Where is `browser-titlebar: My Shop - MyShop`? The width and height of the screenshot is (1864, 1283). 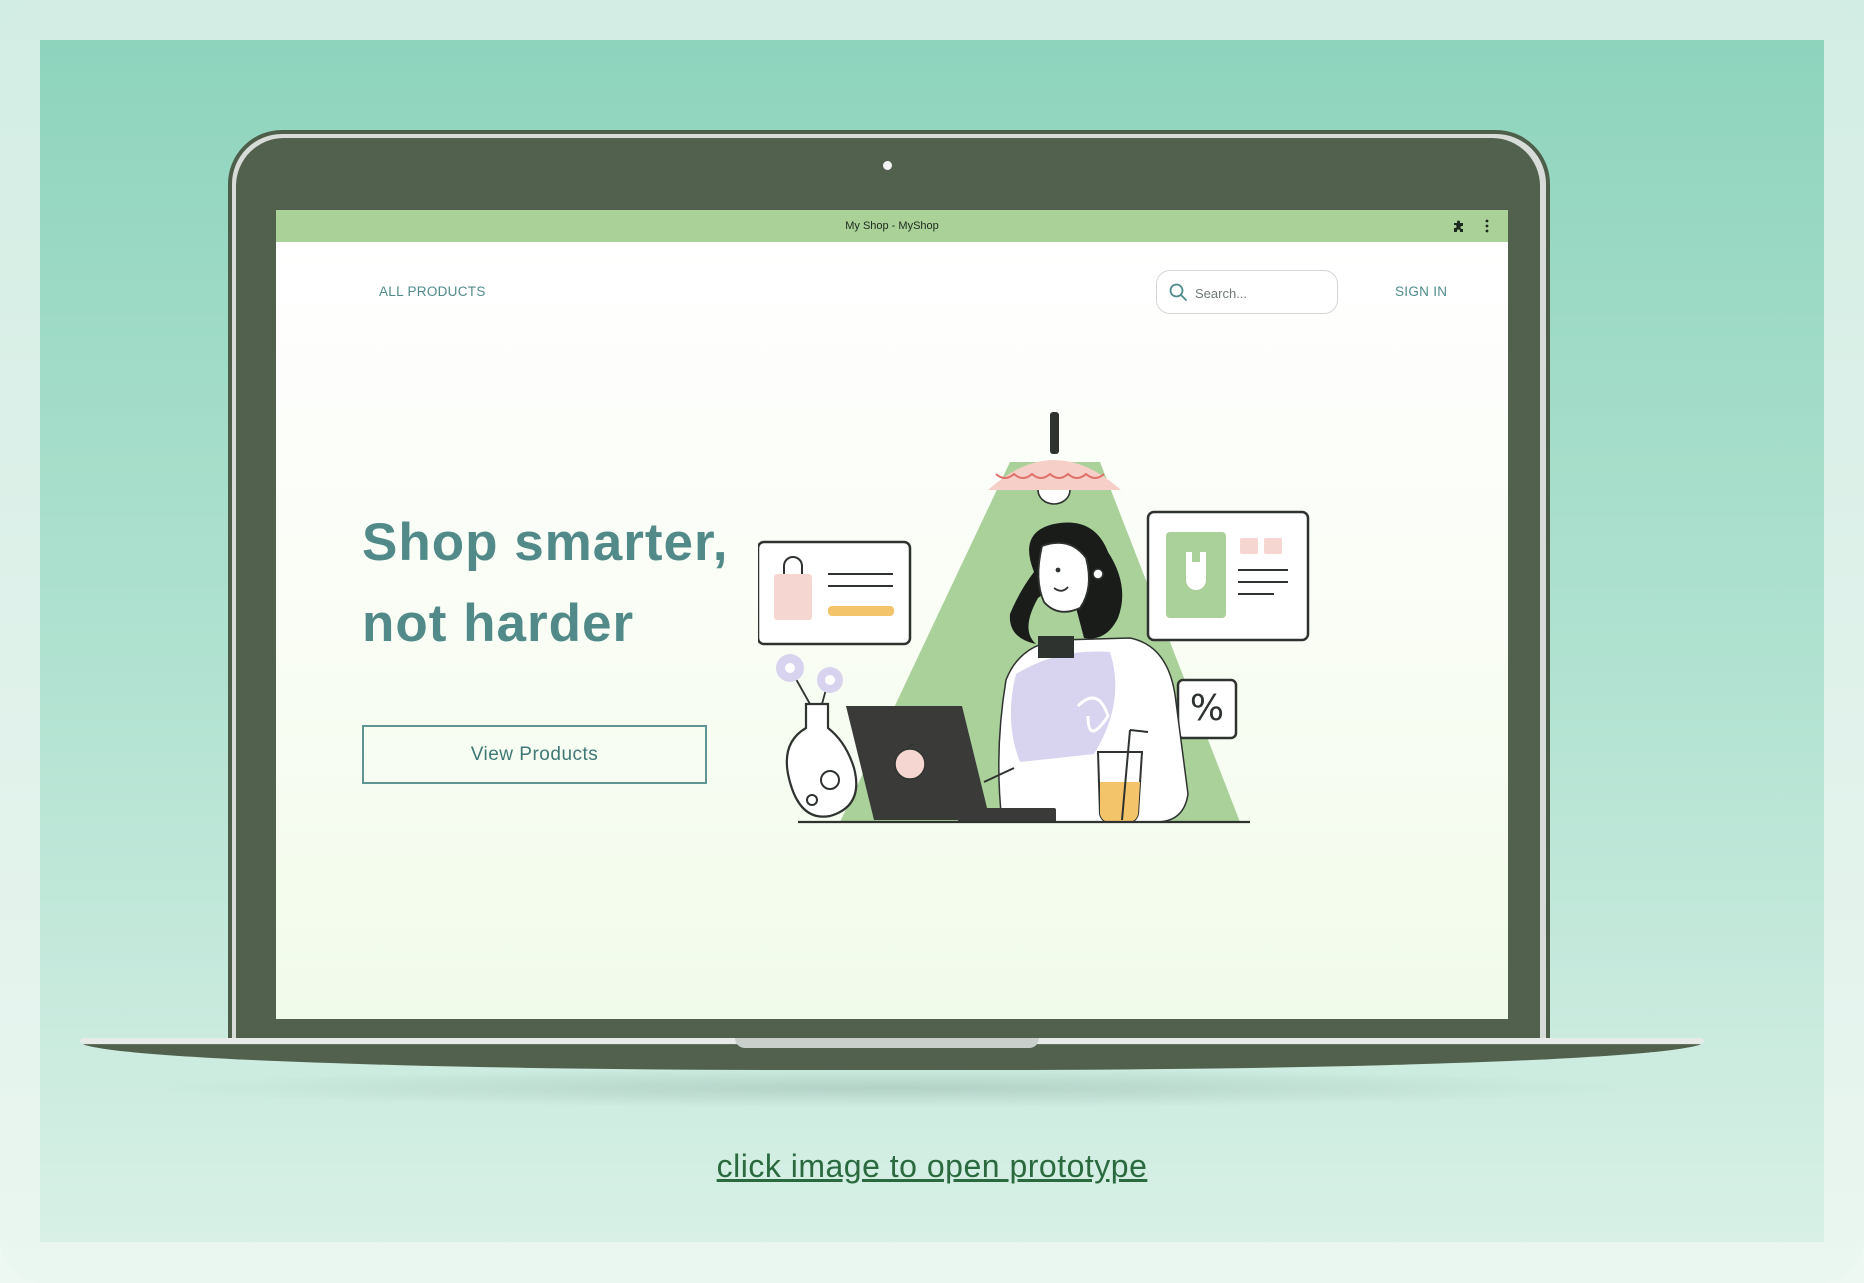
browser-titlebar: My Shop - MyShop is located at coordinates (892, 226).